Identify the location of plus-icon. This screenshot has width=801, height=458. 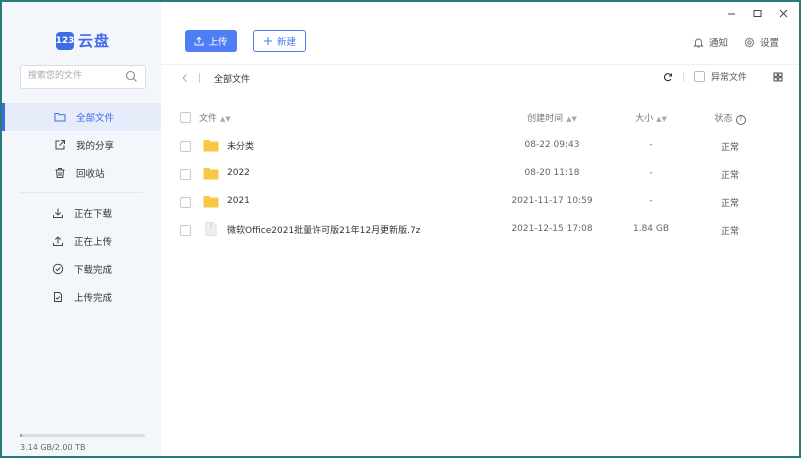
(268, 41).